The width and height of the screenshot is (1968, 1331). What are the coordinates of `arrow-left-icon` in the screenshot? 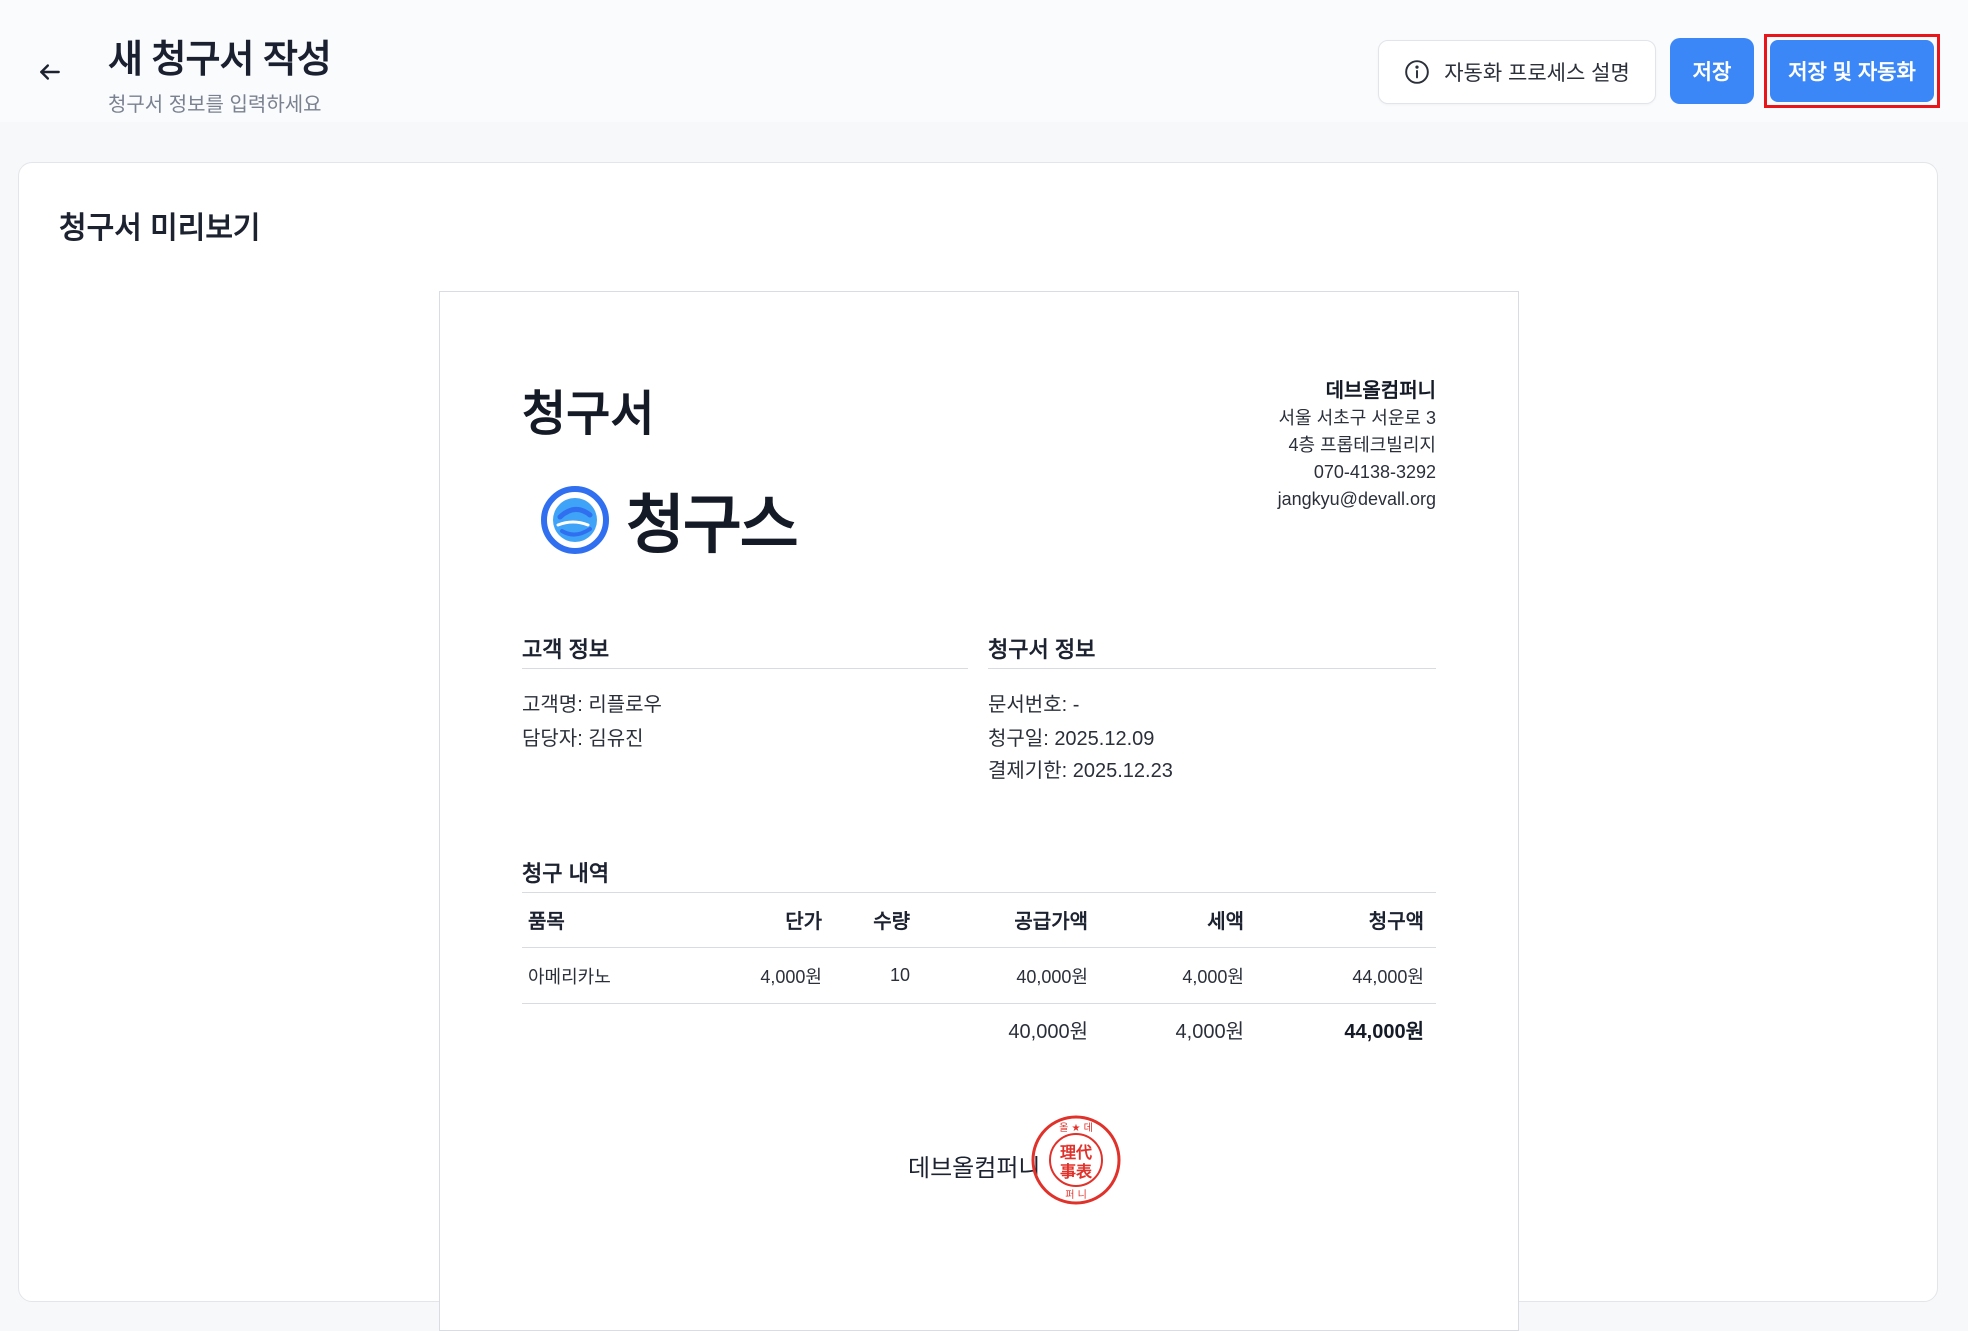 It's located at (50, 72).